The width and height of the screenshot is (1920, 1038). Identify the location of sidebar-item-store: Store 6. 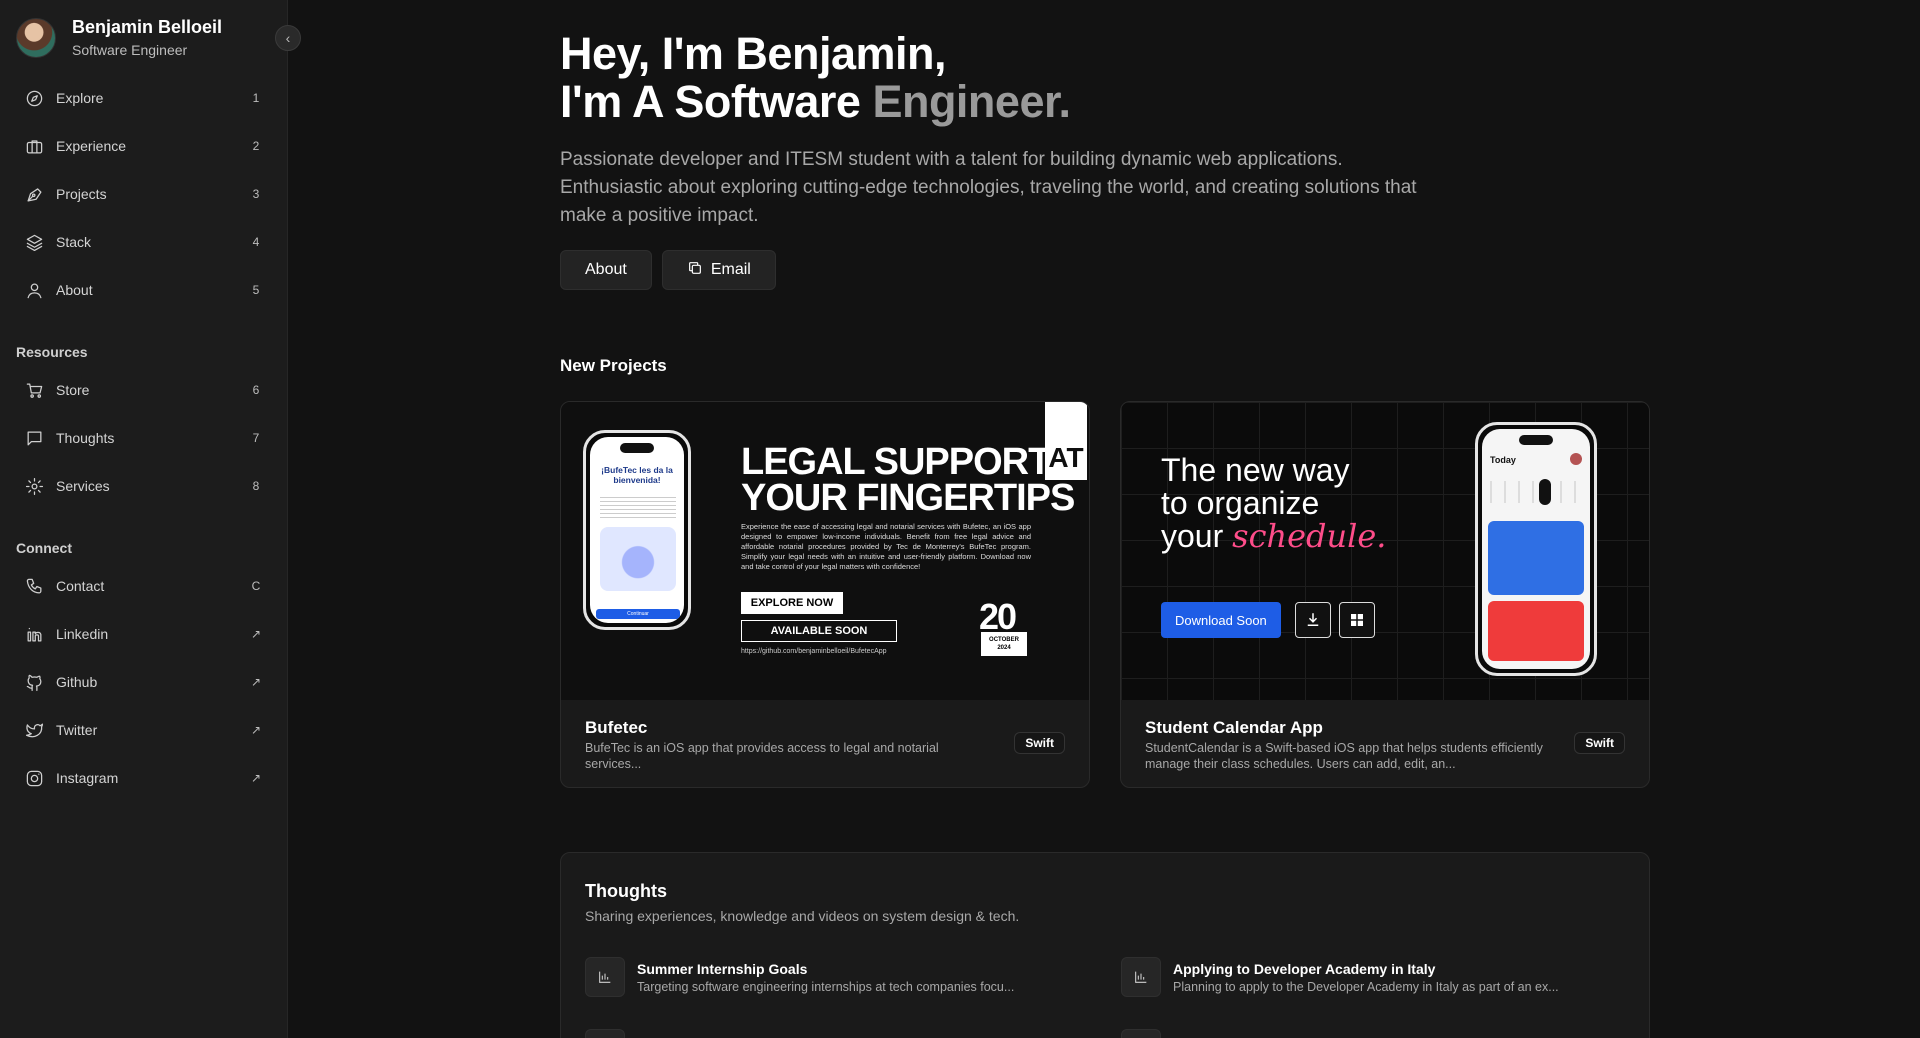
(139, 390).